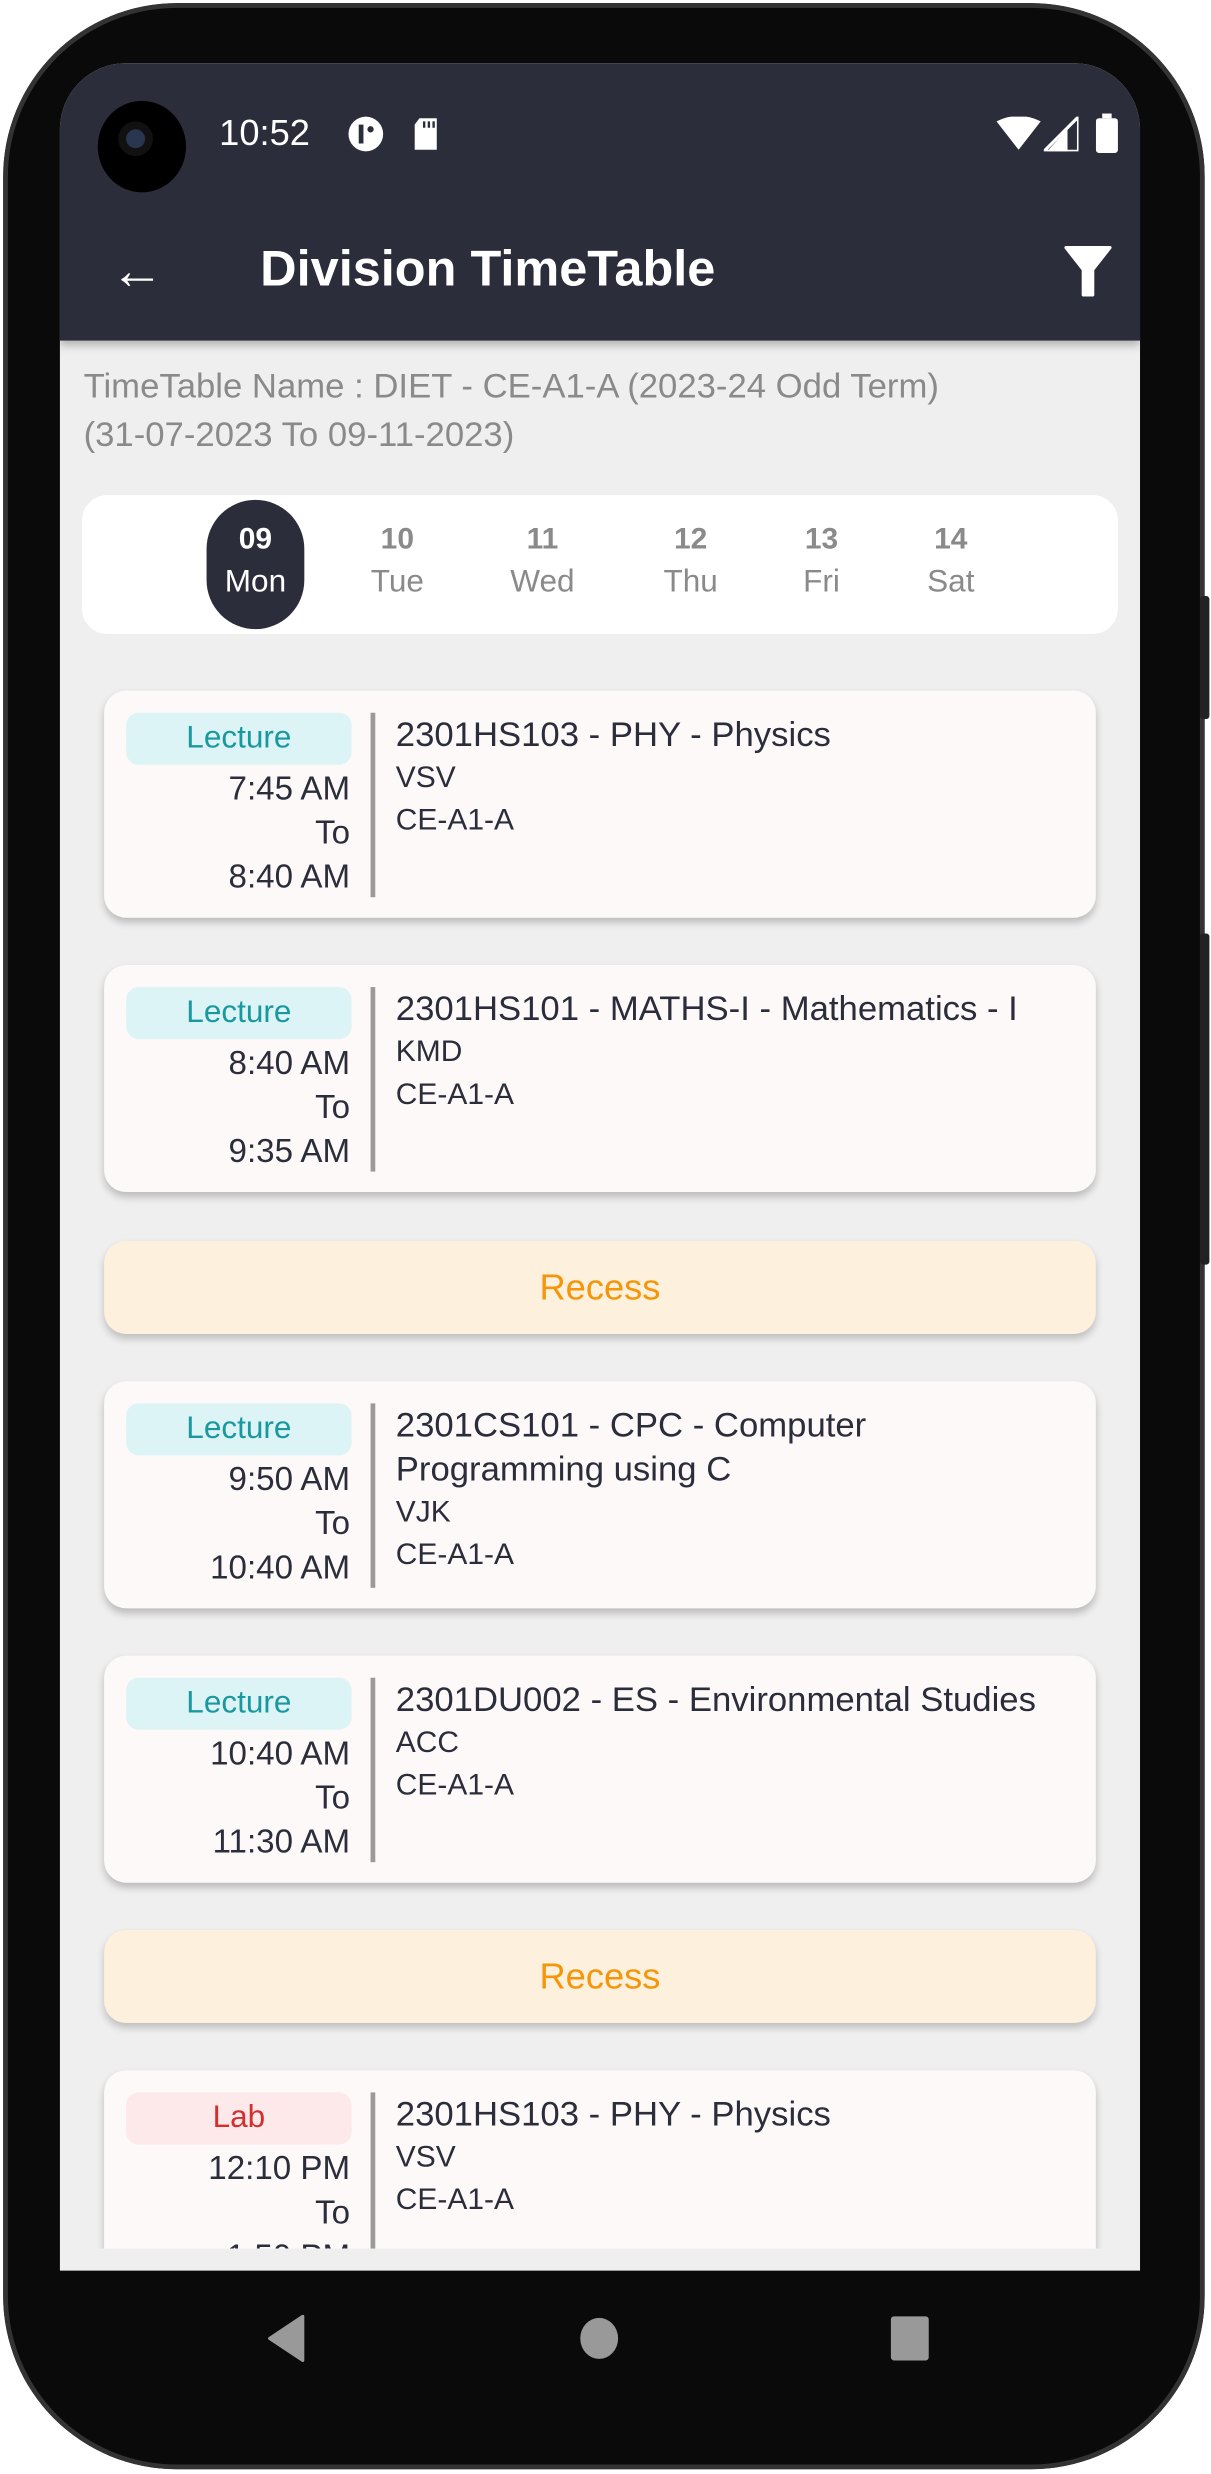 The width and height of the screenshot is (1211, 2474). Describe the element at coordinates (425, 134) in the screenshot. I see `sd-card-icon` at that location.